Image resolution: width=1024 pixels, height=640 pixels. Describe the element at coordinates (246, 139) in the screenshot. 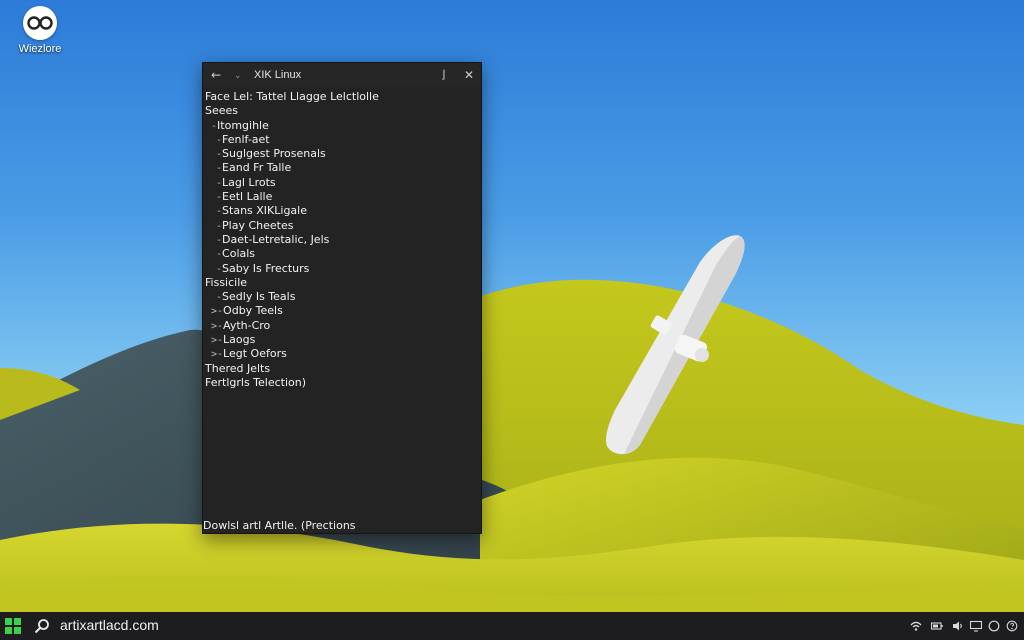

I see `tree-item-label: Fenlf-aet` at that location.